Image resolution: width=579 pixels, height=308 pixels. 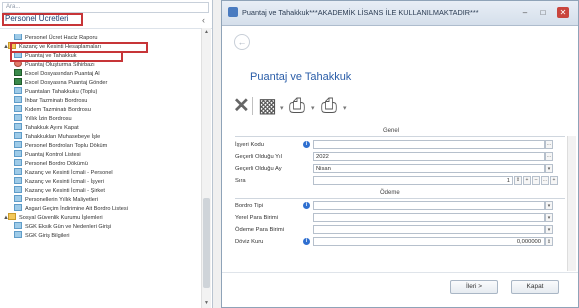 What do you see at coordinates (57, 137) in the screenshot?
I see `tree-item: Tahakkukları Muhasebeye İşle` at bounding box center [57, 137].